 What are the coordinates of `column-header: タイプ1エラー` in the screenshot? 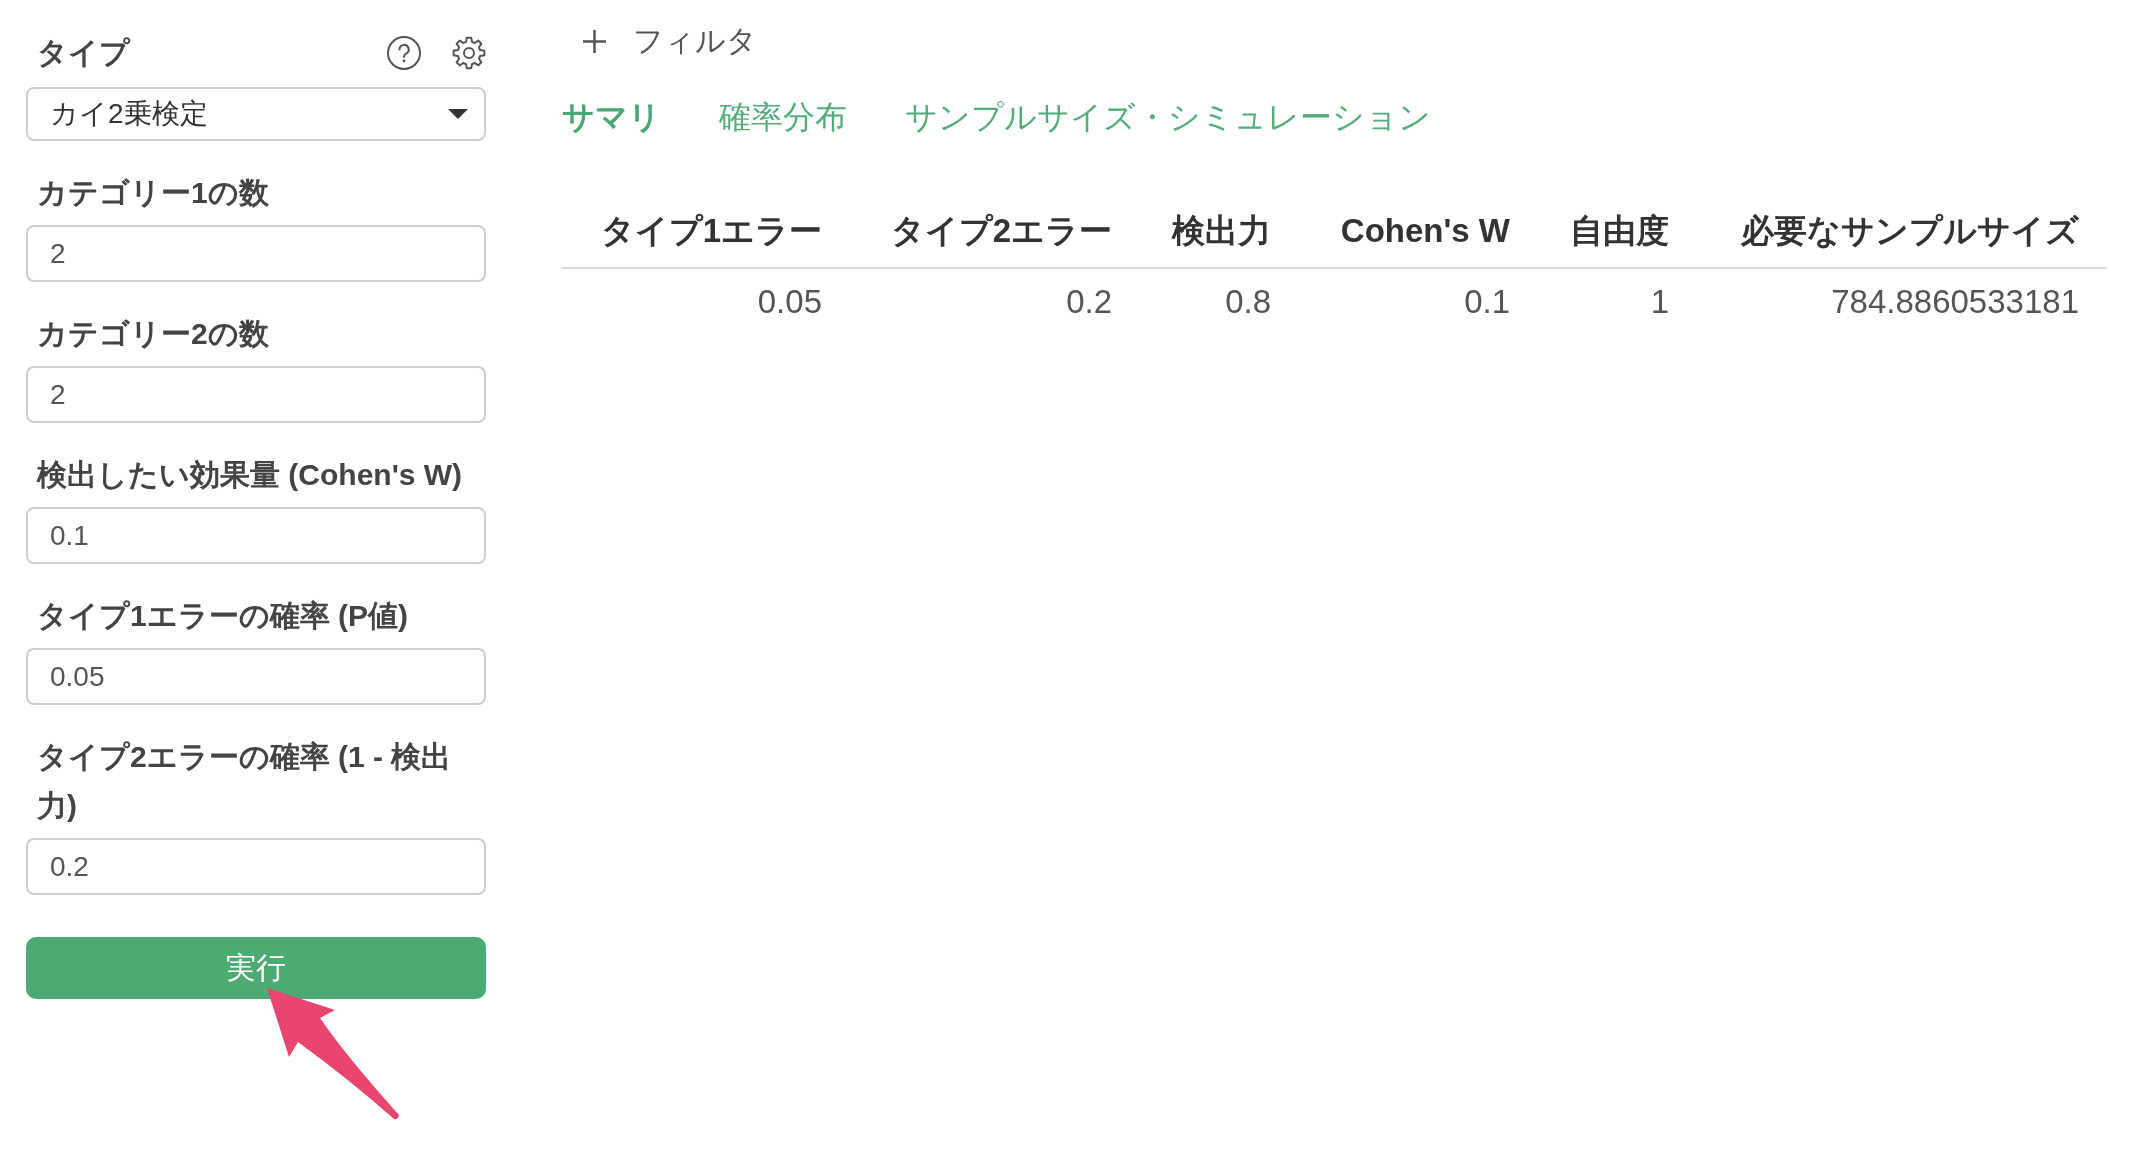 It's located at (706, 231).